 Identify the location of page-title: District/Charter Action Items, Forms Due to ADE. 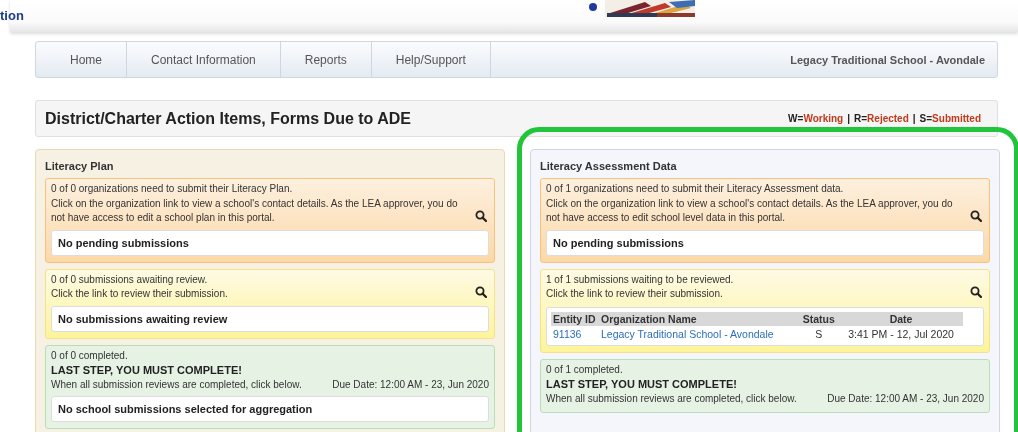
(228, 118).